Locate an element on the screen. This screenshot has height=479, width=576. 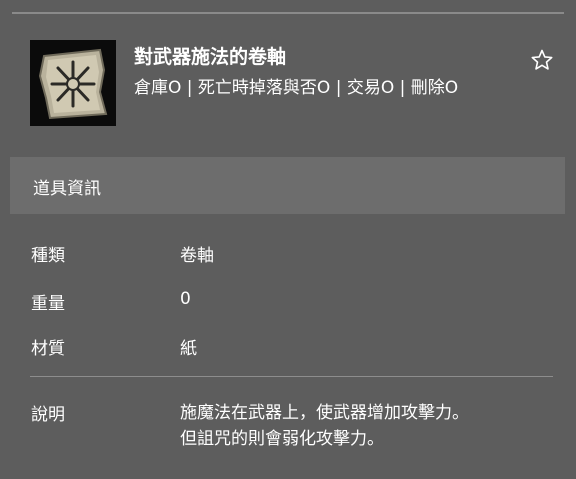
material-label: 材質 is located at coordinates (48, 349).